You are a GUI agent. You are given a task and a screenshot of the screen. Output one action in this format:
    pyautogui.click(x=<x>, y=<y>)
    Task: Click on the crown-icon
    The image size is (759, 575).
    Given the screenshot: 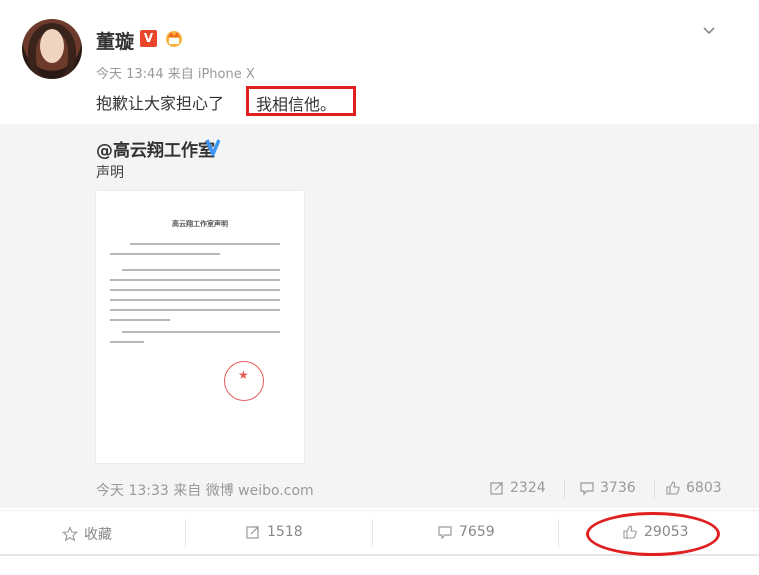 What is the action you would take?
    pyautogui.click(x=174, y=39)
    